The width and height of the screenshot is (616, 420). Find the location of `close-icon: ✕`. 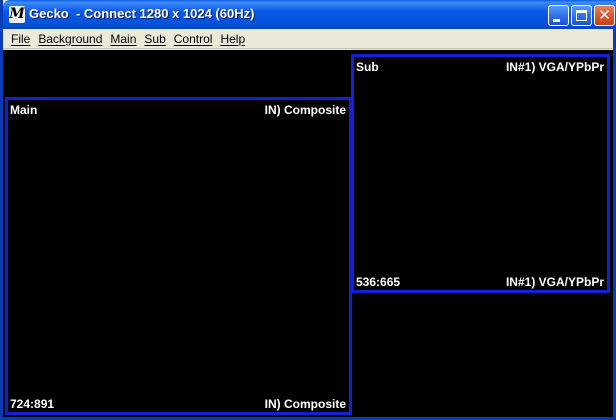

close-icon: ✕ is located at coordinates (604, 15).